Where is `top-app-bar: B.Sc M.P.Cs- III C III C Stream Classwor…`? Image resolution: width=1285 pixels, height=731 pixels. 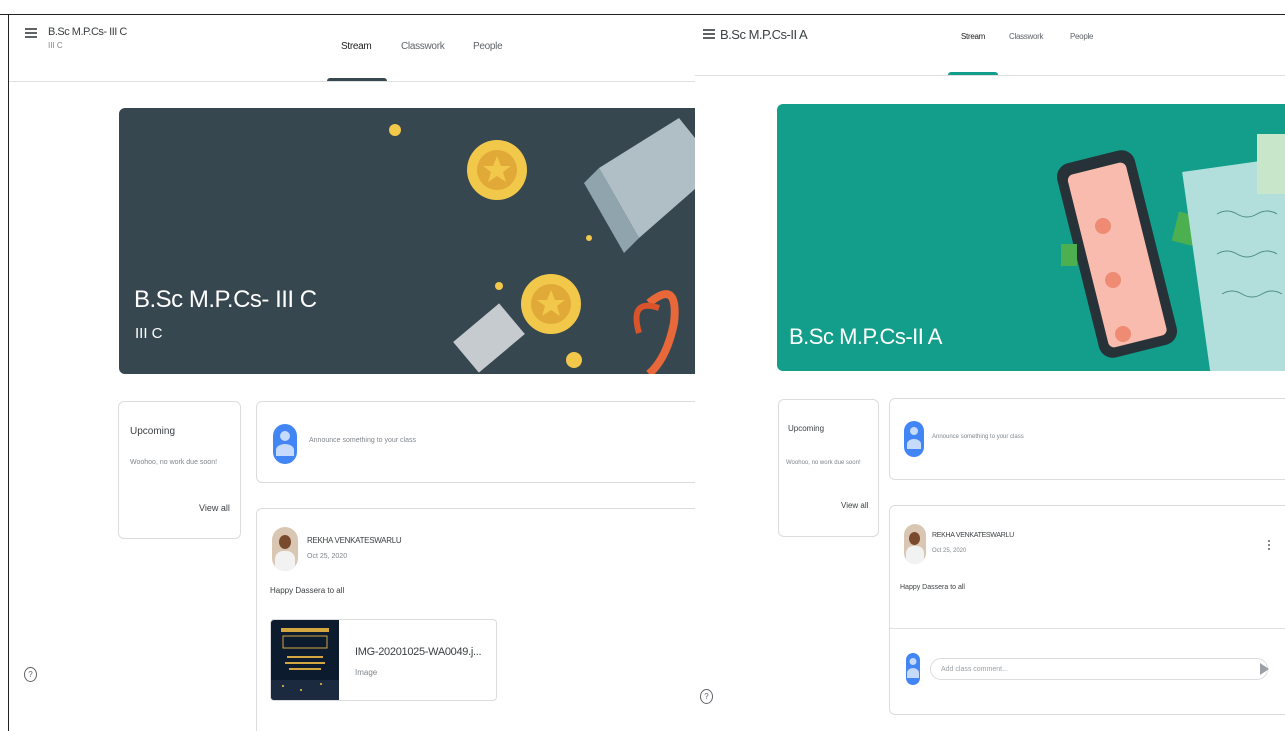
top-app-bar: B.Sc M.P.Cs- III C III C Stream Classwor… is located at coordinates (352, 48).